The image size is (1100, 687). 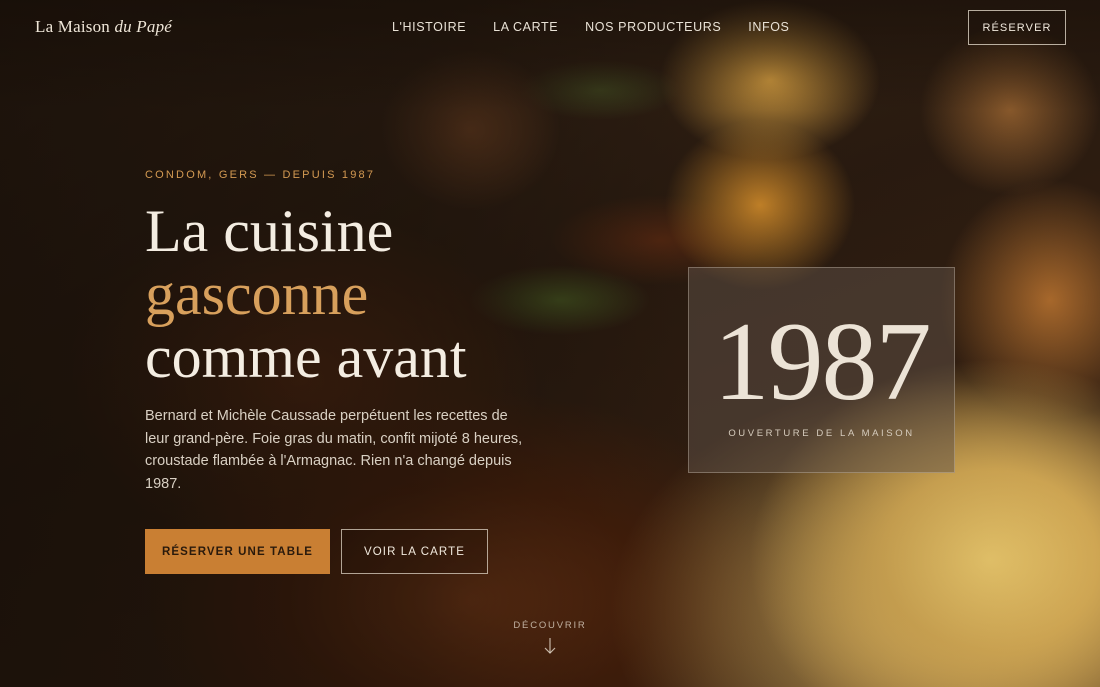 I want to click on reserve-button-header: RÉSERVER, so click(x=1017, y=27).